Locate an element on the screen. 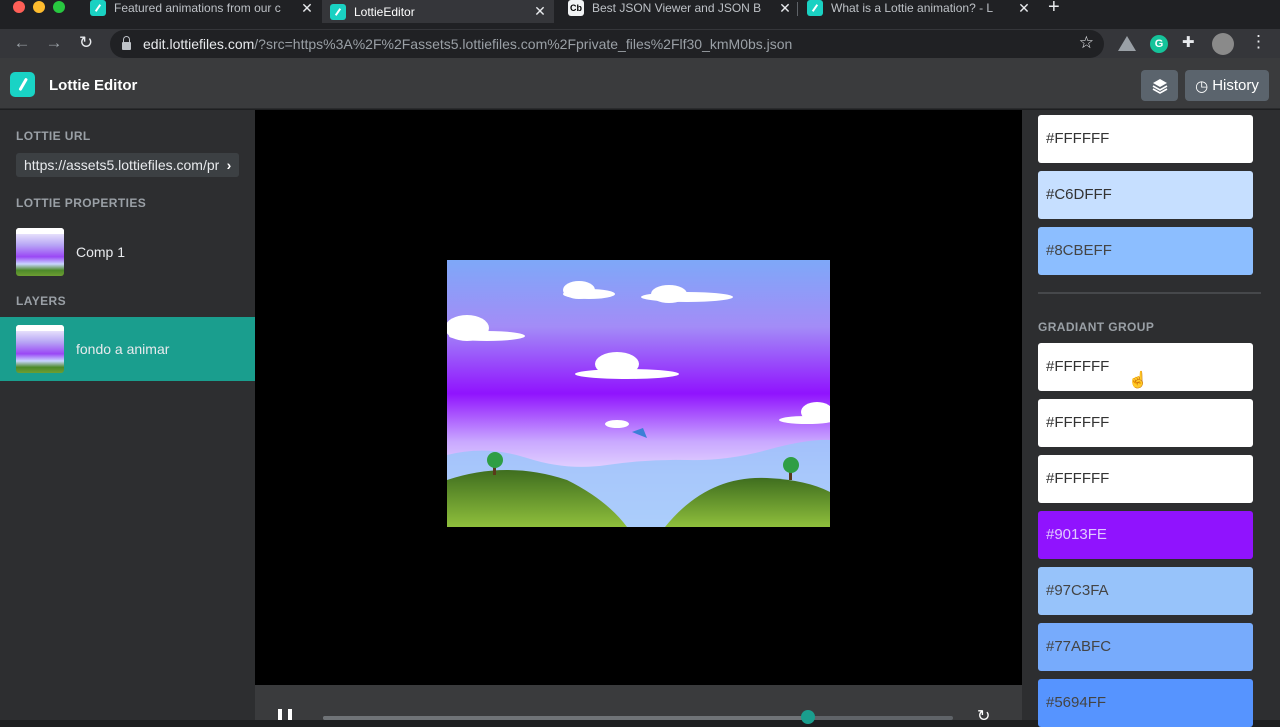 This screenshot has height=727, width=1280. layer-name: fondo a animar is located at coordinates (123, 349).